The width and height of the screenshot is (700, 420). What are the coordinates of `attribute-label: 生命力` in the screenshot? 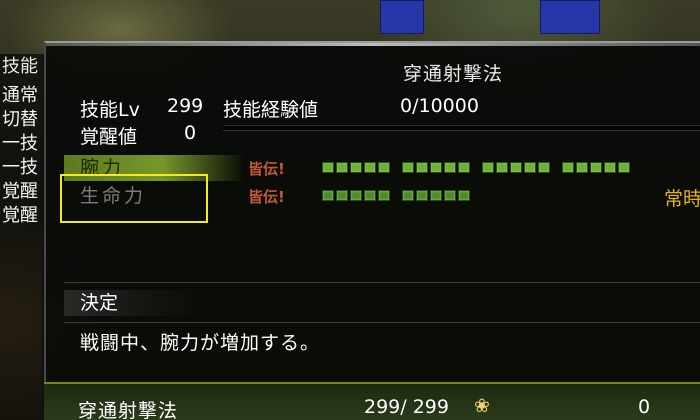 It's located at (113, 196).